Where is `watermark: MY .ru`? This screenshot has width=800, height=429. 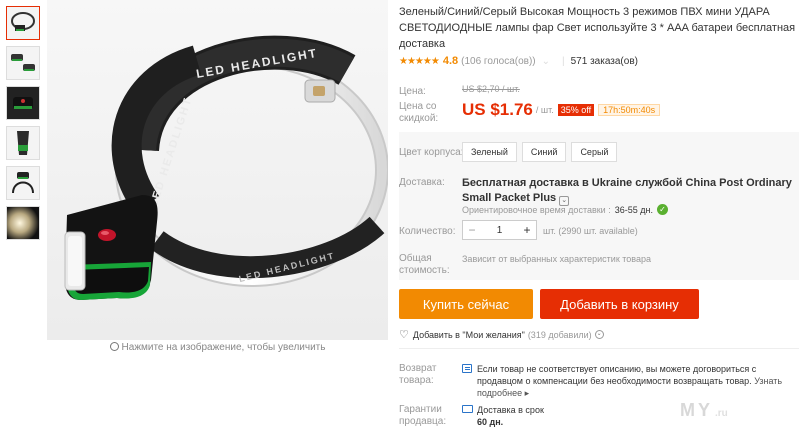 watermark: MY .ru is located at coordinates (704, 410).